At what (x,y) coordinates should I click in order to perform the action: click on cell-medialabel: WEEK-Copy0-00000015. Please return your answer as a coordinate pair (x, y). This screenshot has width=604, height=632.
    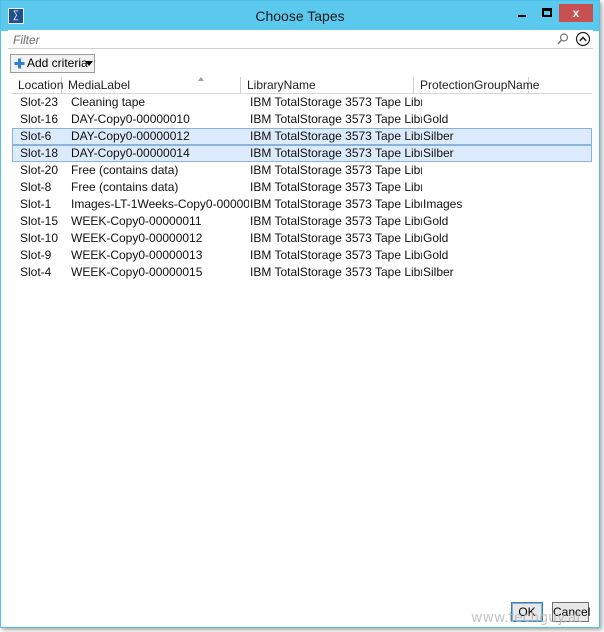
    Looking at the image, I should click on (137, 272).